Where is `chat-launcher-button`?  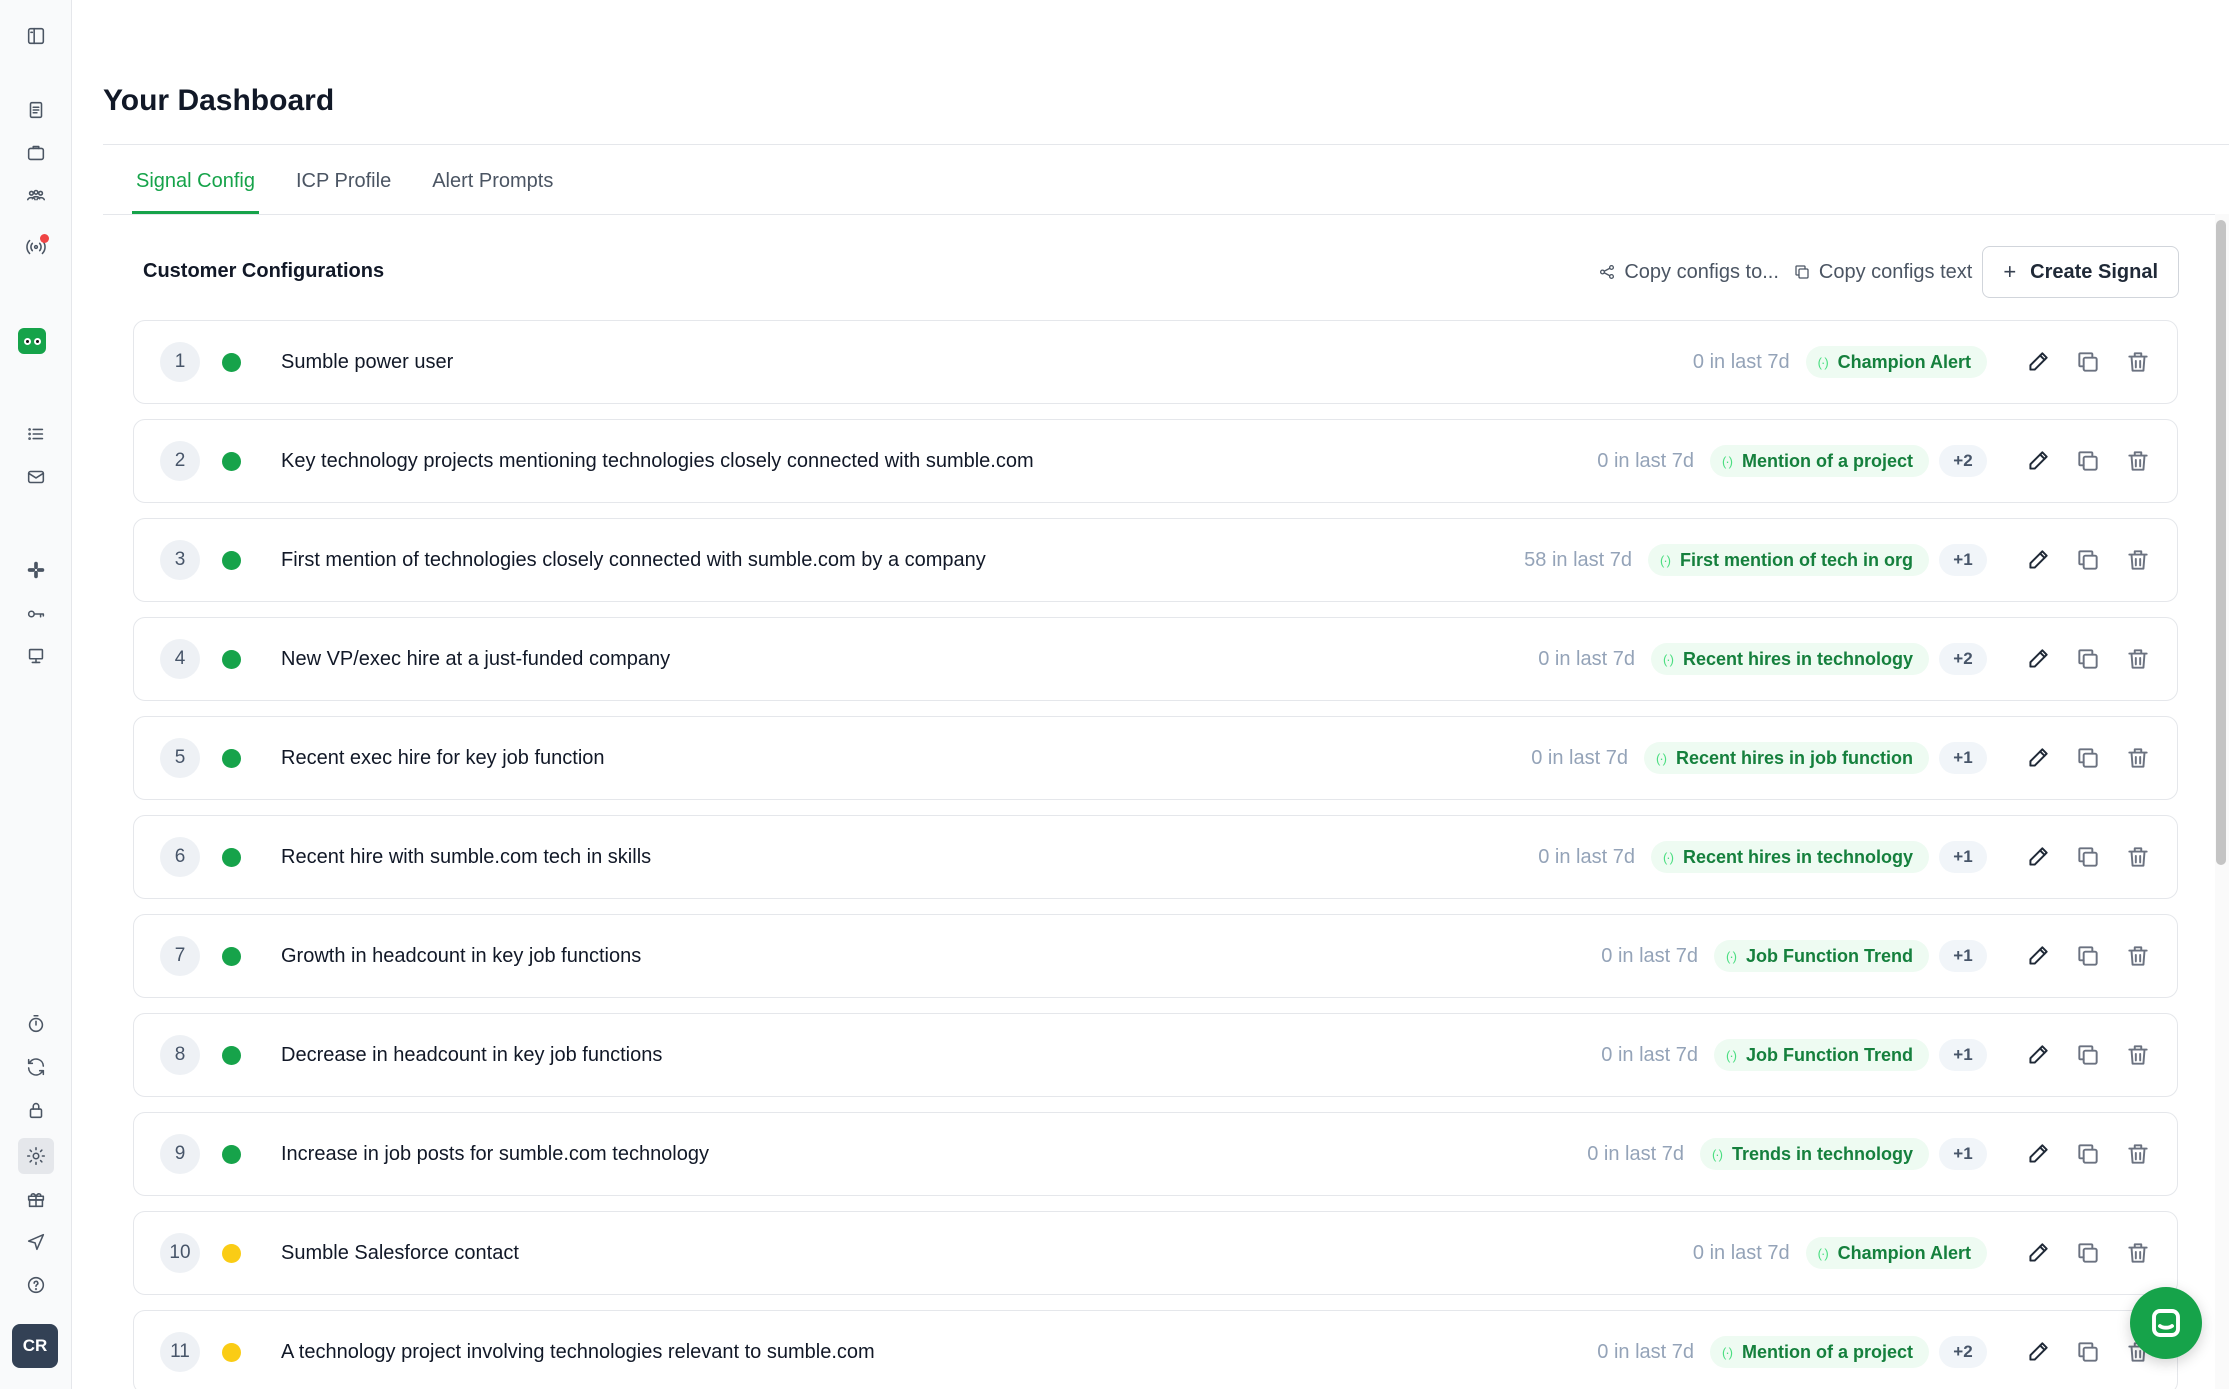
chat-launcher-button is located at coordinates (2166, 1323).